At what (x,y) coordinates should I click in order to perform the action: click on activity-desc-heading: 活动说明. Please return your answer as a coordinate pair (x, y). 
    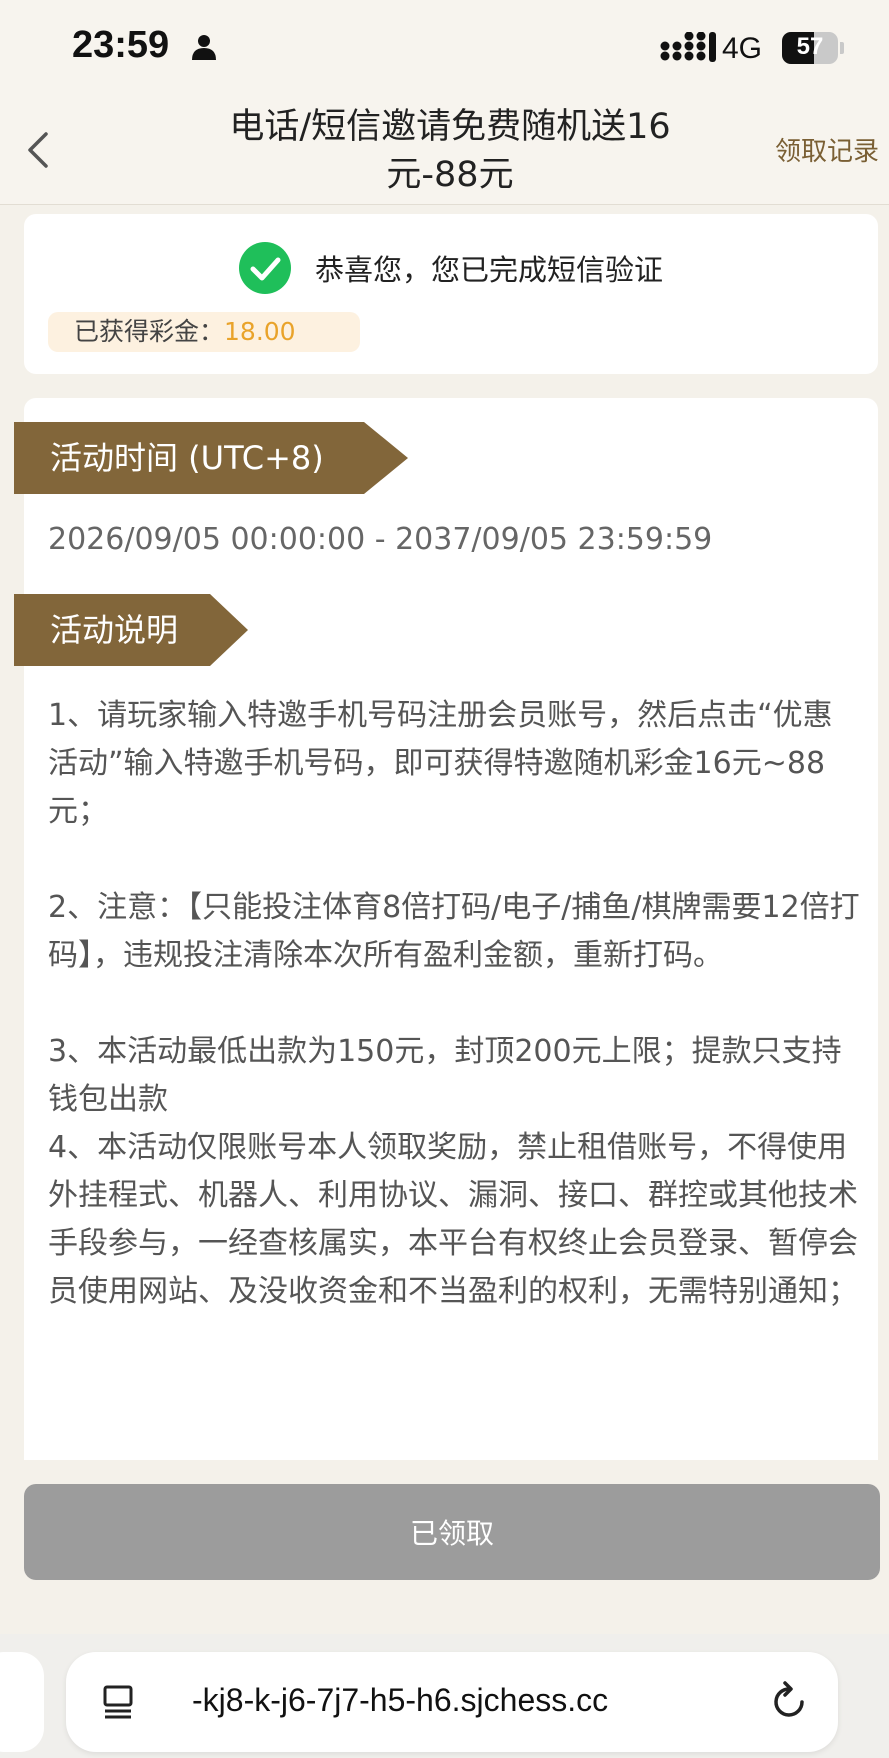
    Looking at the image, I should click on (131, 630).